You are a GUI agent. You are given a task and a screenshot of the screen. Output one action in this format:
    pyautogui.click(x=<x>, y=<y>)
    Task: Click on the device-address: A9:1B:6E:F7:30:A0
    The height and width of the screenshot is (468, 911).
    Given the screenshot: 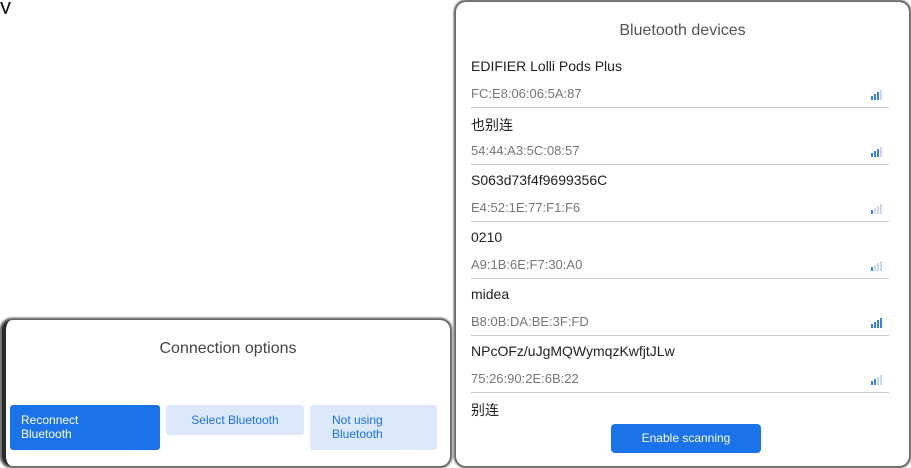 What is the action you would take?
    pyautogui.click(x=527, y=264)
    